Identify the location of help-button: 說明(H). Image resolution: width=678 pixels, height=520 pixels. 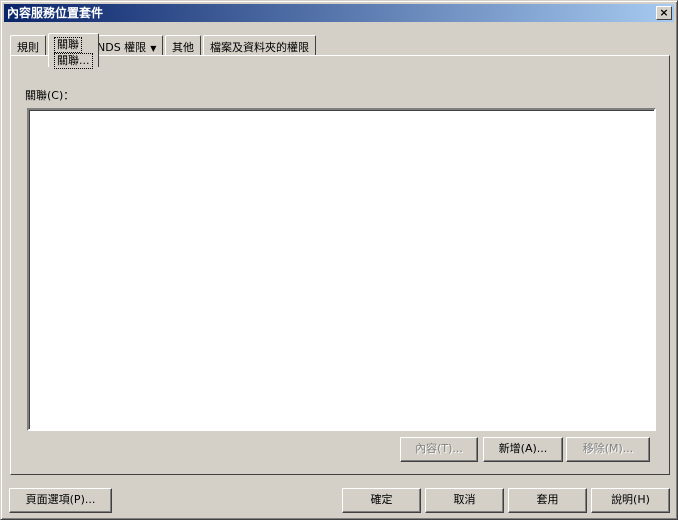
(630, 500).